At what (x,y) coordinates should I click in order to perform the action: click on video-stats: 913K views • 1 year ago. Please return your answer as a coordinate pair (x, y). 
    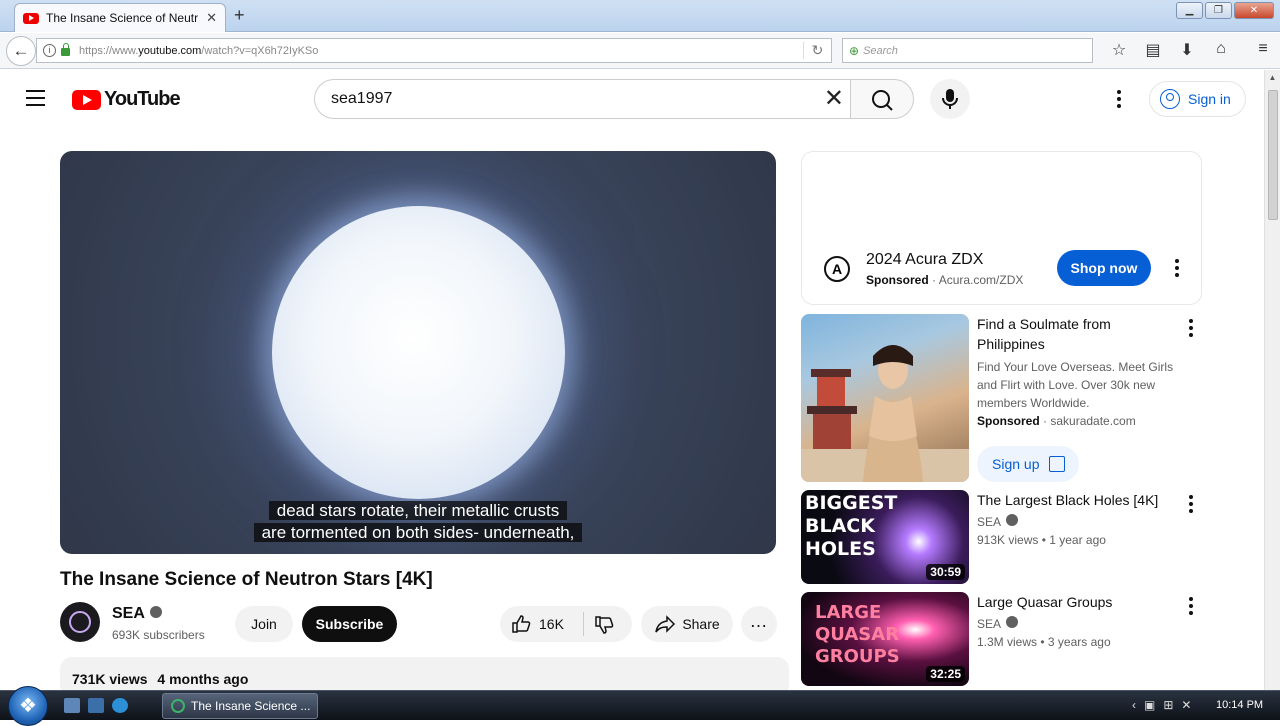
    Looking at the image, I should click on (1041, 540).